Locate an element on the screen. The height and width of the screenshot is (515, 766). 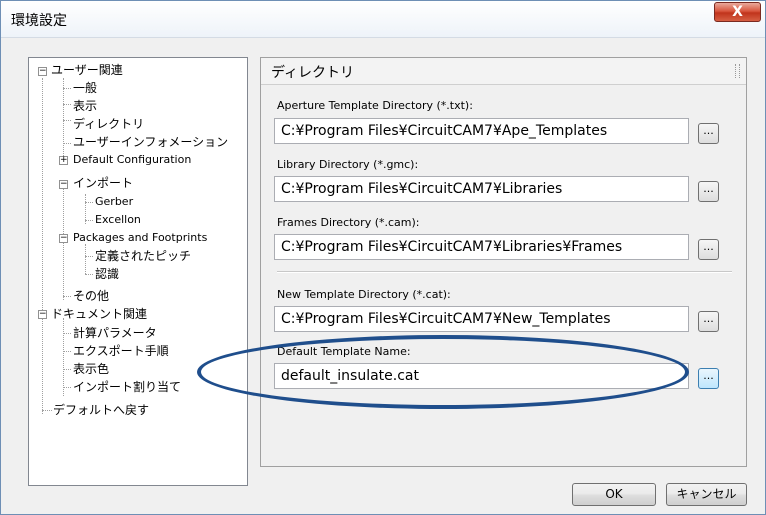
divider is located at coordinates (504, 272).